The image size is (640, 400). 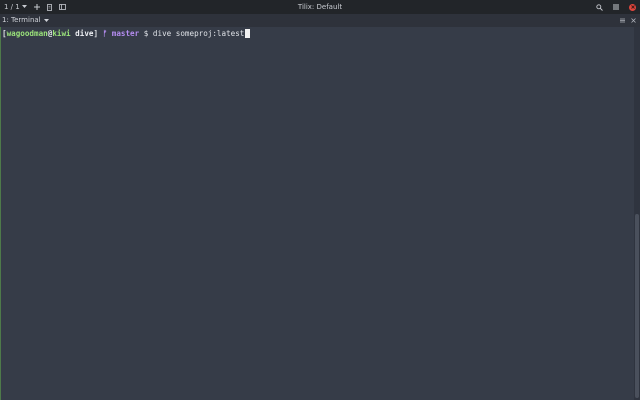 I want to click on chevron-down-icon, so click(x=46, y=20).